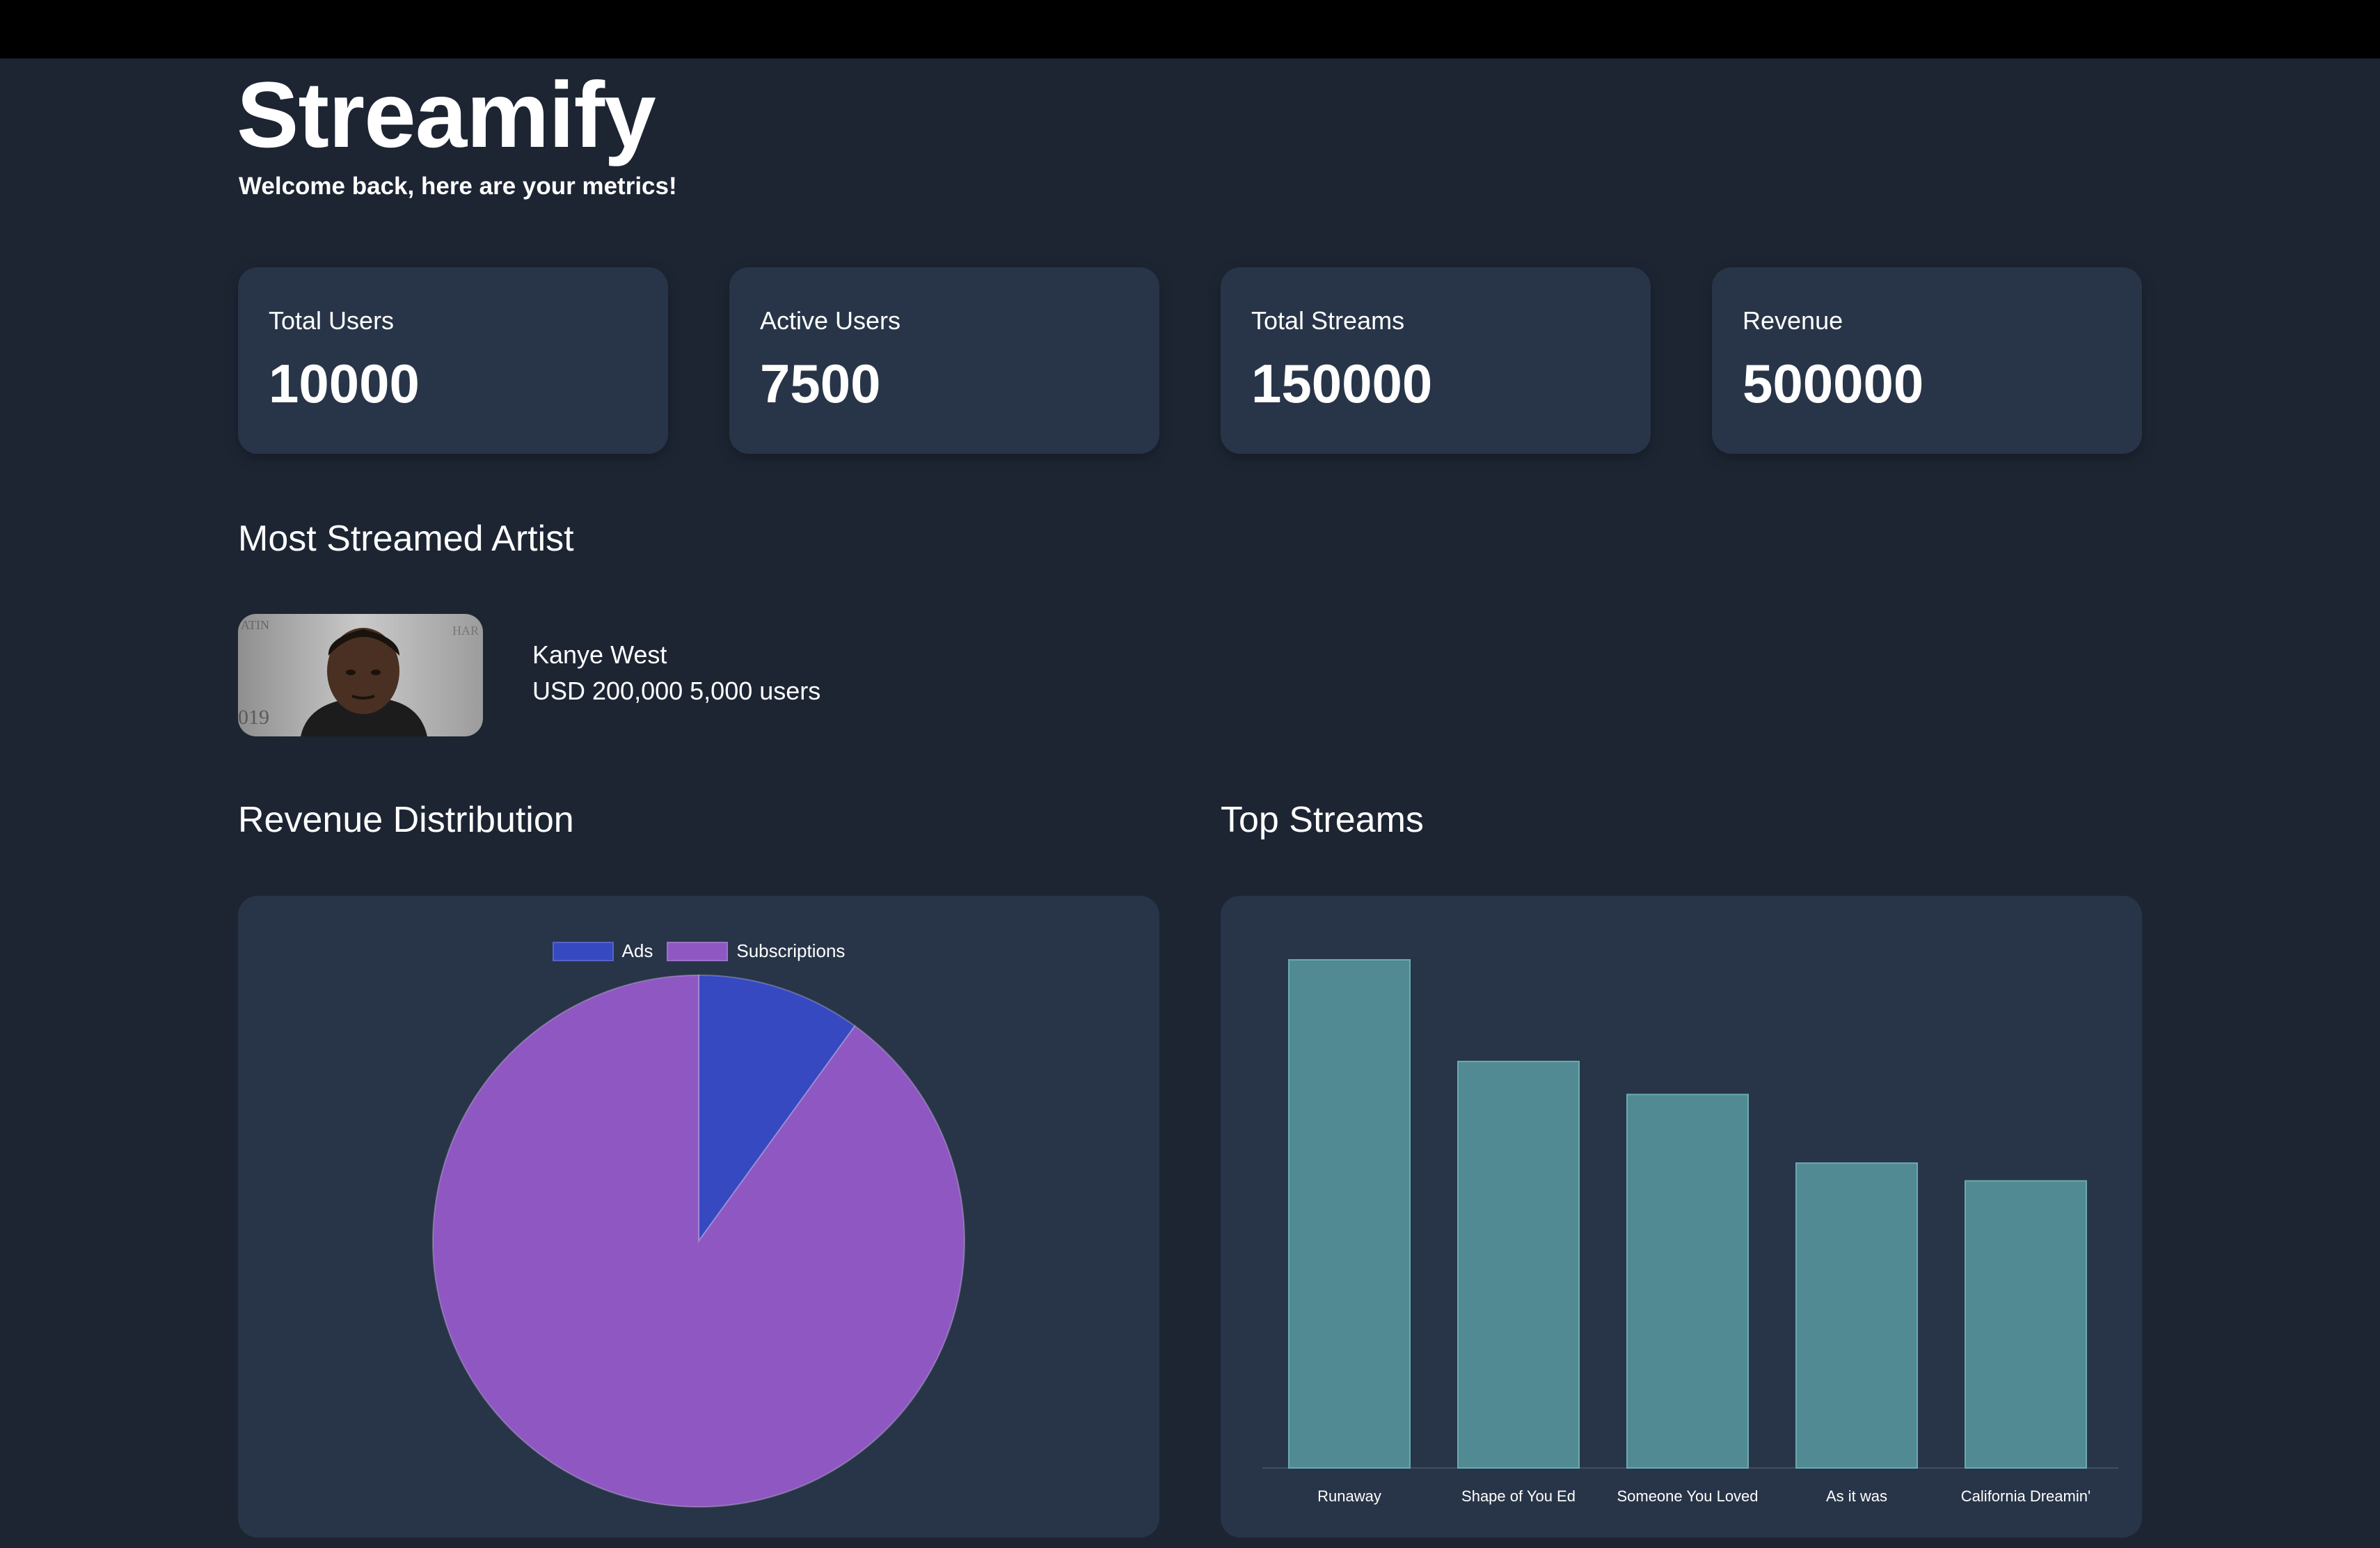 This screenshot has width=2380, height=1548. Describe the element at coordinates (1518, 1496) in the screenshot. I see `bar-tick-label: Shape of You Ed` at that location.